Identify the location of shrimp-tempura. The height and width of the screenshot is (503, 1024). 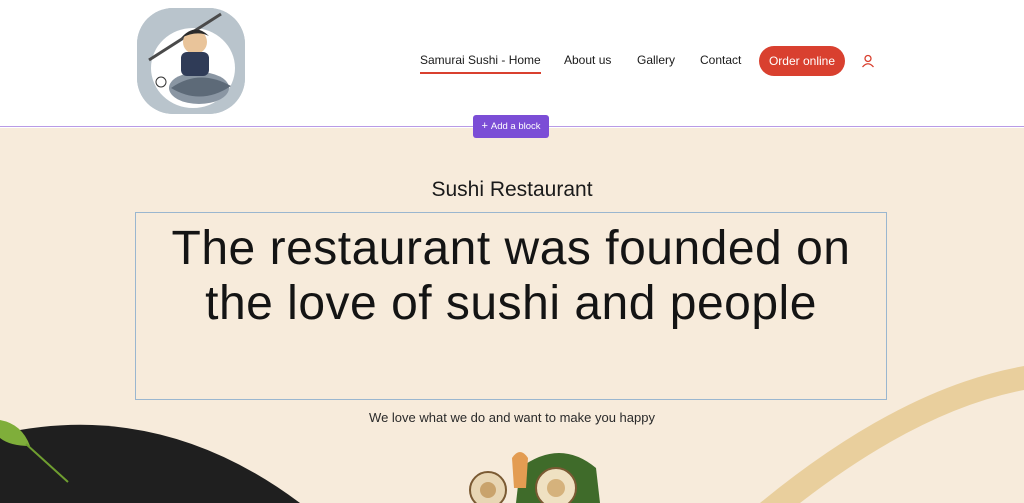
(520, 470).